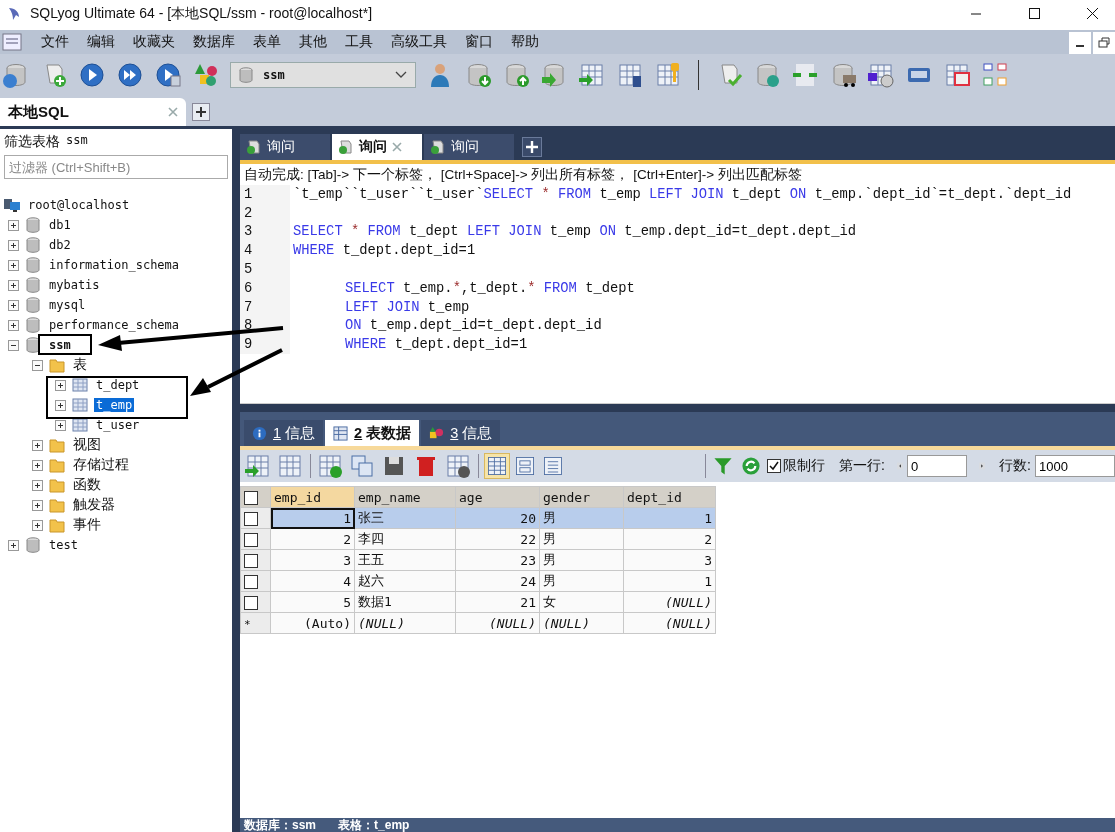  What do you see at coordinates (55, 42) in the screenshot?
I see `menu-item: 文件` at bounding box center [55, 42].